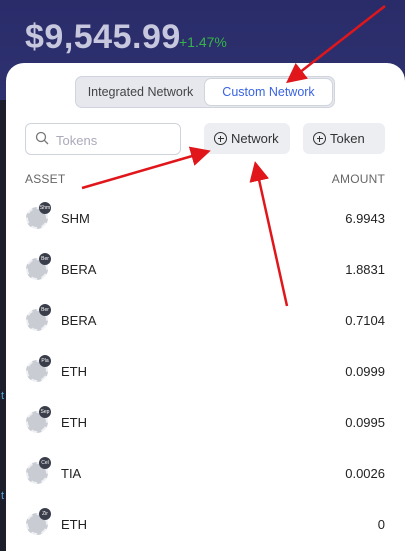 Image resolution: width=405 pixels, height=551 pixels. Describe the element at coordinates (45, 412) in the screenshot. I see `network-badge: Sep` at that location.